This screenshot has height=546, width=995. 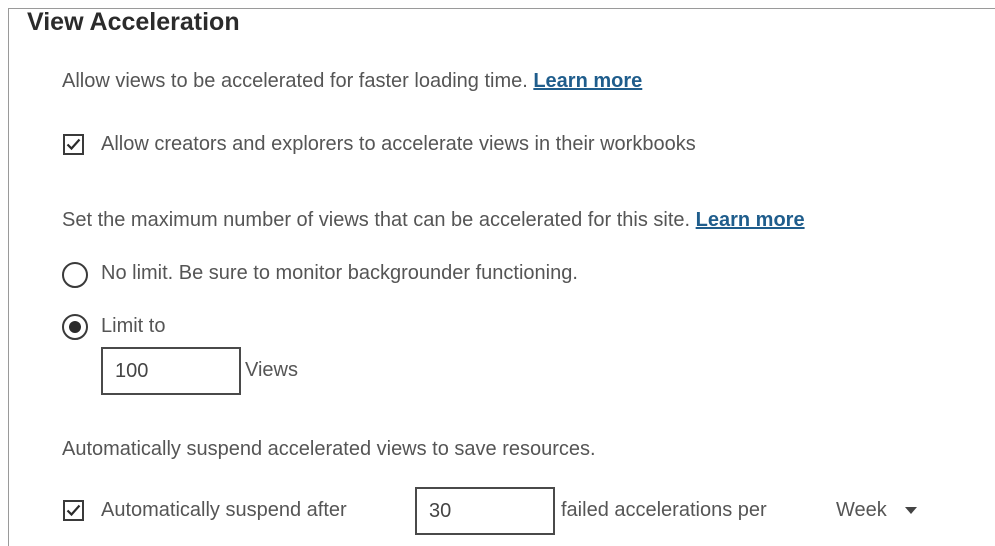 I want to click on limit-to-radio, so click(x=75, y=327).